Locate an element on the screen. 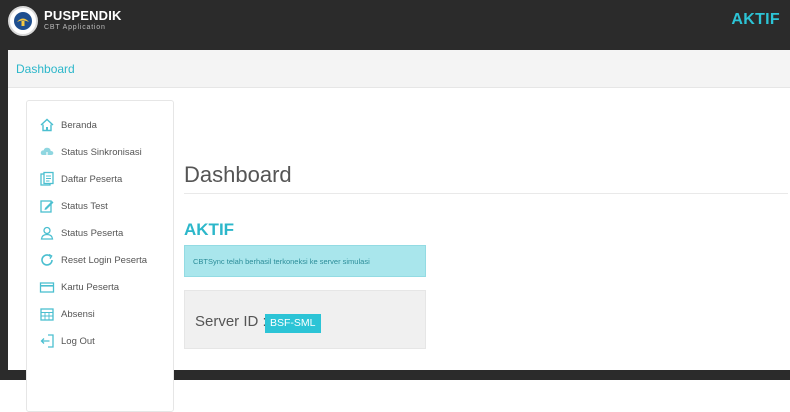 The height and width of the screenshot is (412, 790). sidebar-item-label: Status Sinkronisasi is located at coordinates (101, 152).